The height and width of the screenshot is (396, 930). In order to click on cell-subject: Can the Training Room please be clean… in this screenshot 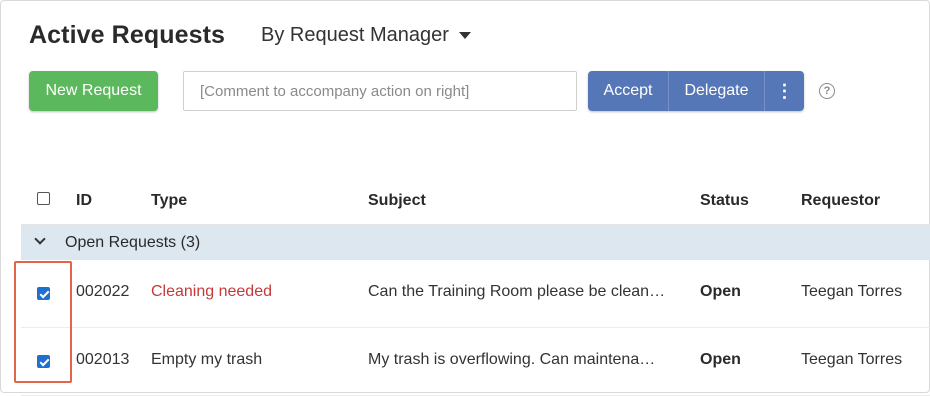, I will do `click(517, 291)`.